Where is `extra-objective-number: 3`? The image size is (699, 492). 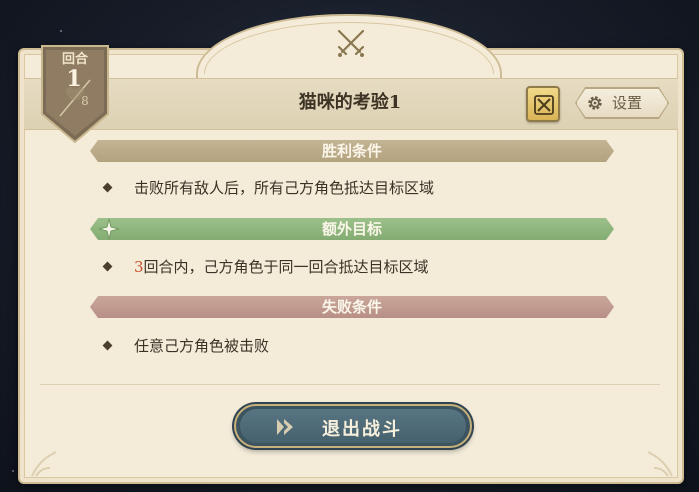 extra-objective-number: 3 is located at coordinates (139, 267).